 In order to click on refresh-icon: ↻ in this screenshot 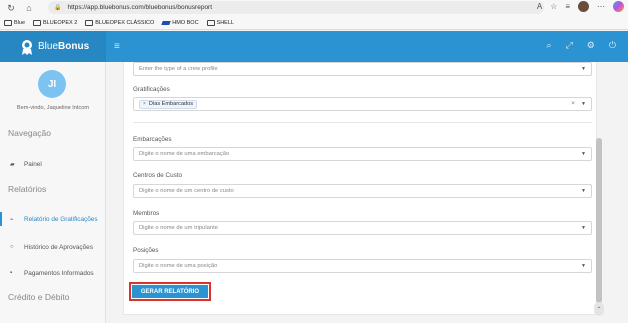, I will do `click(11, 8)`.